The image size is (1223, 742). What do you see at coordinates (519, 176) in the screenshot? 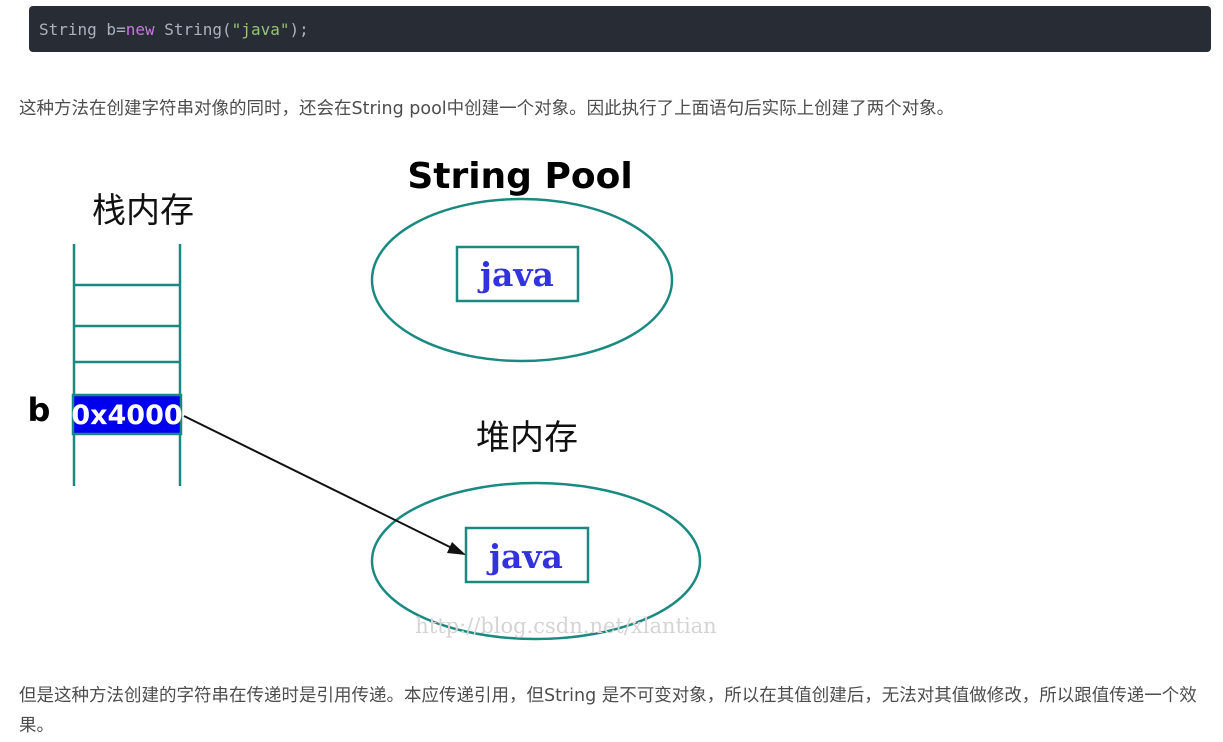
I see `pool-title: String Pool` at bounding box center [519, 176].